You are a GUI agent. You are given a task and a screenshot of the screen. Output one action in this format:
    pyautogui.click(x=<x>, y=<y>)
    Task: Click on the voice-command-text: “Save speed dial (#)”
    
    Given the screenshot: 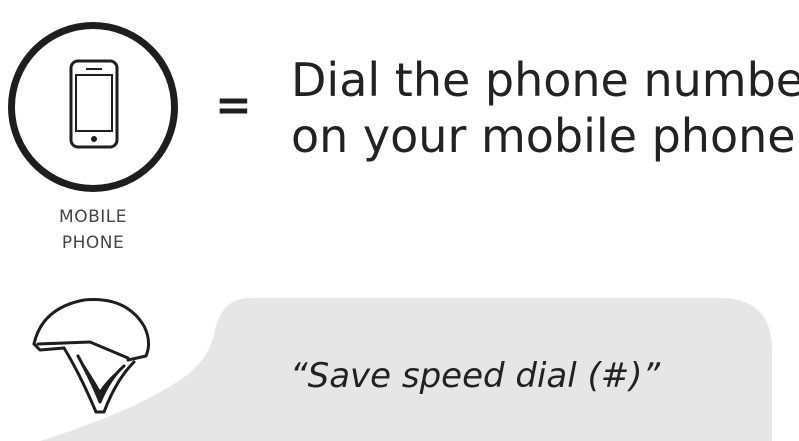 What is the action you would take?
    pyautogui.click(x=475, y=376)
    